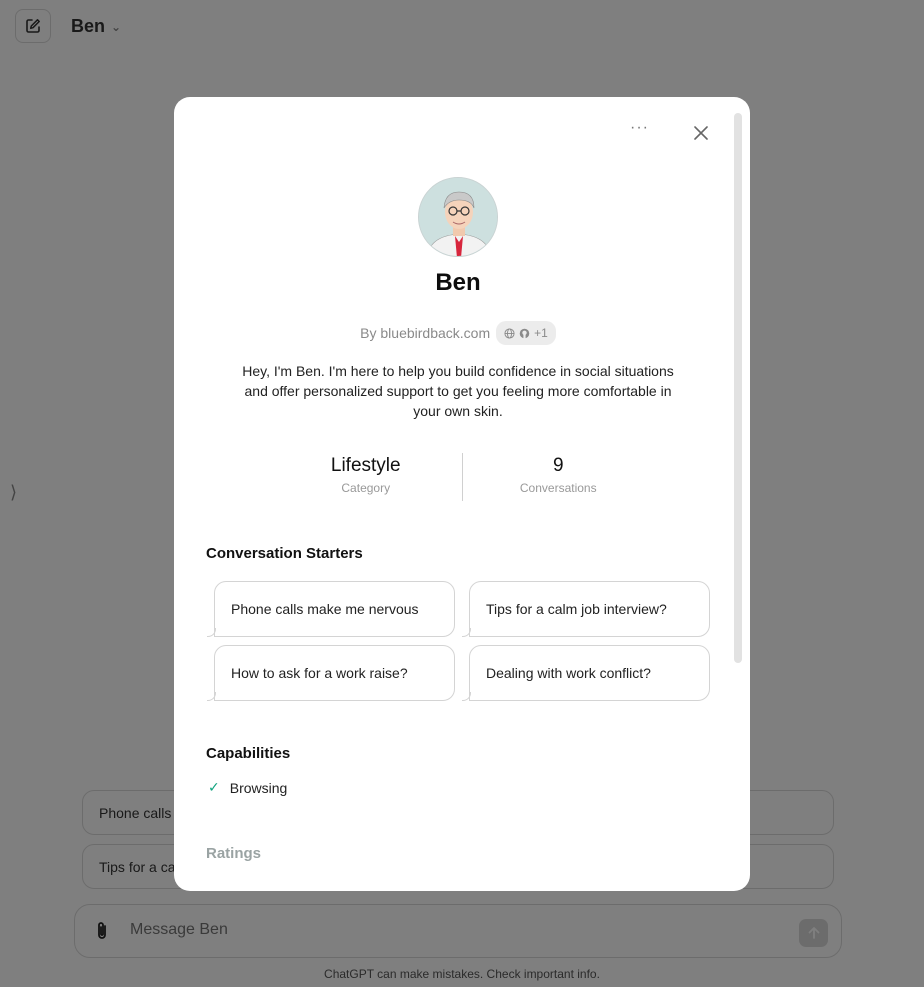  I want to click on close-button, so click(701, 133).